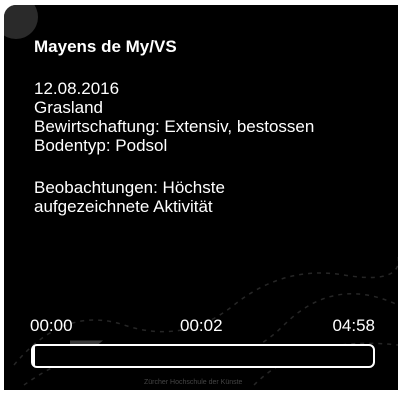  Describe the element at coordinates (34, 356) in the screenshot. I see `progress-fill` at that location.